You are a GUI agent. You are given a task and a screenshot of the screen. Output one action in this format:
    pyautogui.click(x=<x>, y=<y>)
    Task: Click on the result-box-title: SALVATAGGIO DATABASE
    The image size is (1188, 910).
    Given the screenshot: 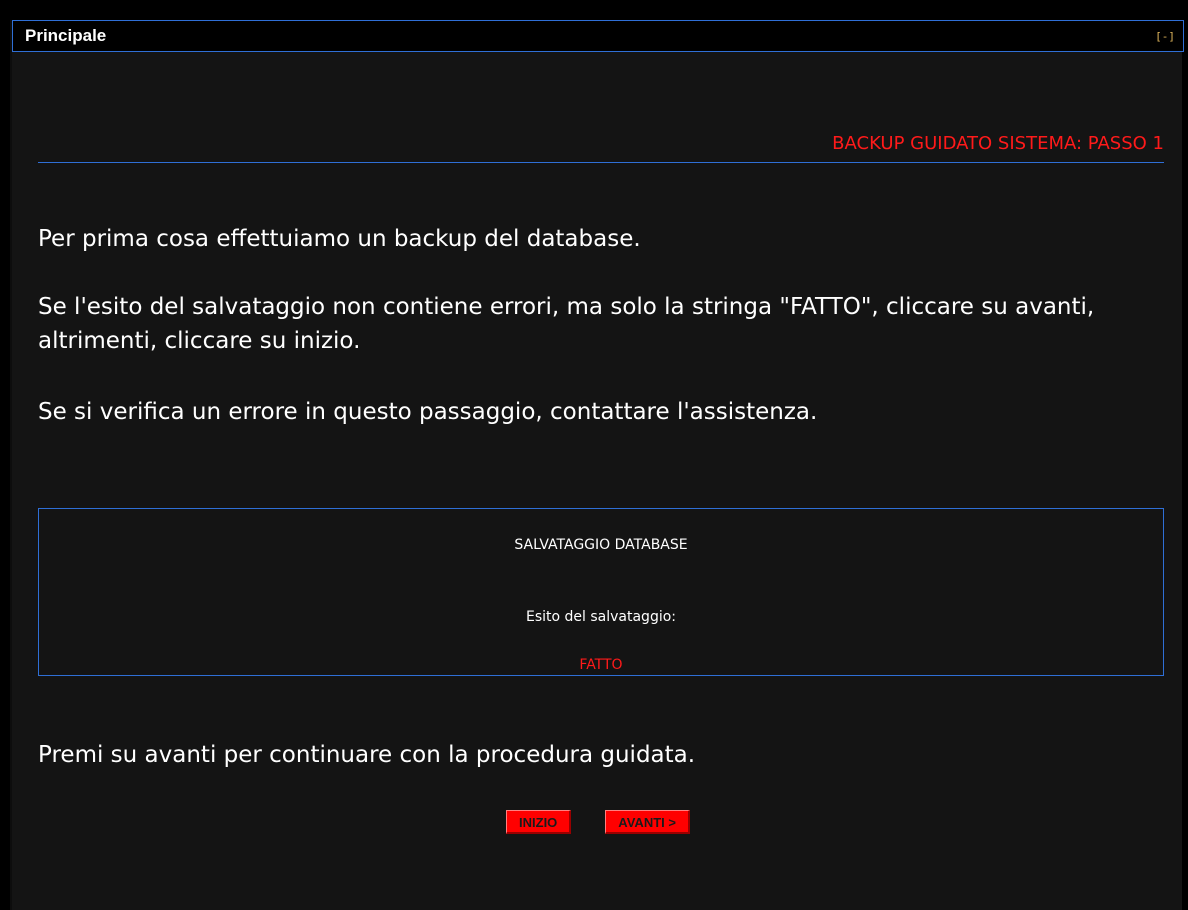 What is the action you would take?
    pyautogui.click(x=601, y=545)
    